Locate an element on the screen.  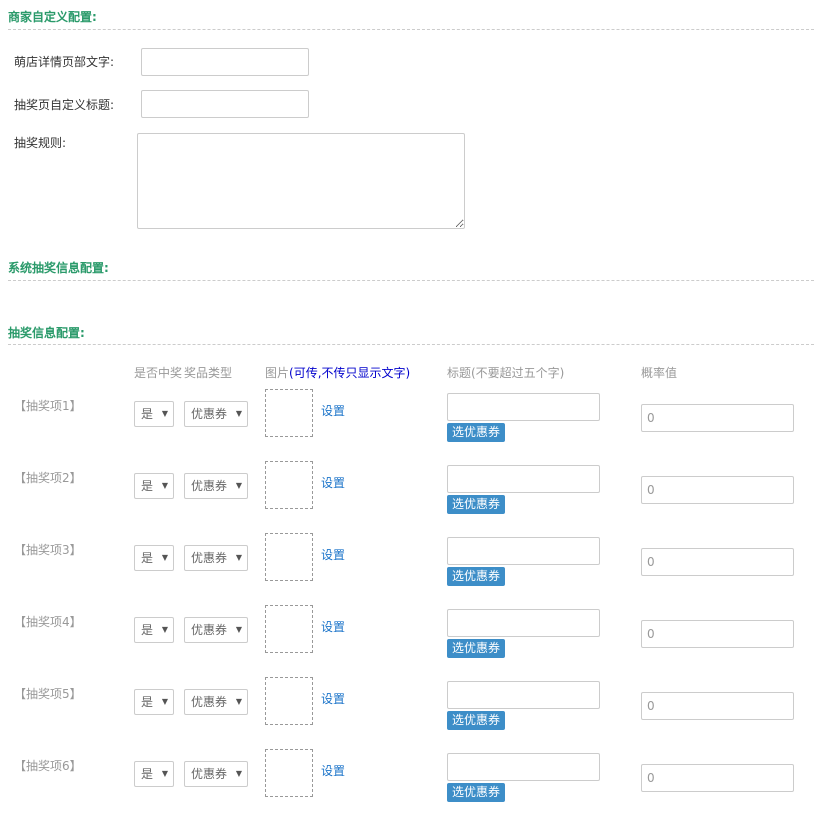
header-image-label: 图片 is located at coordinates (277, 373).